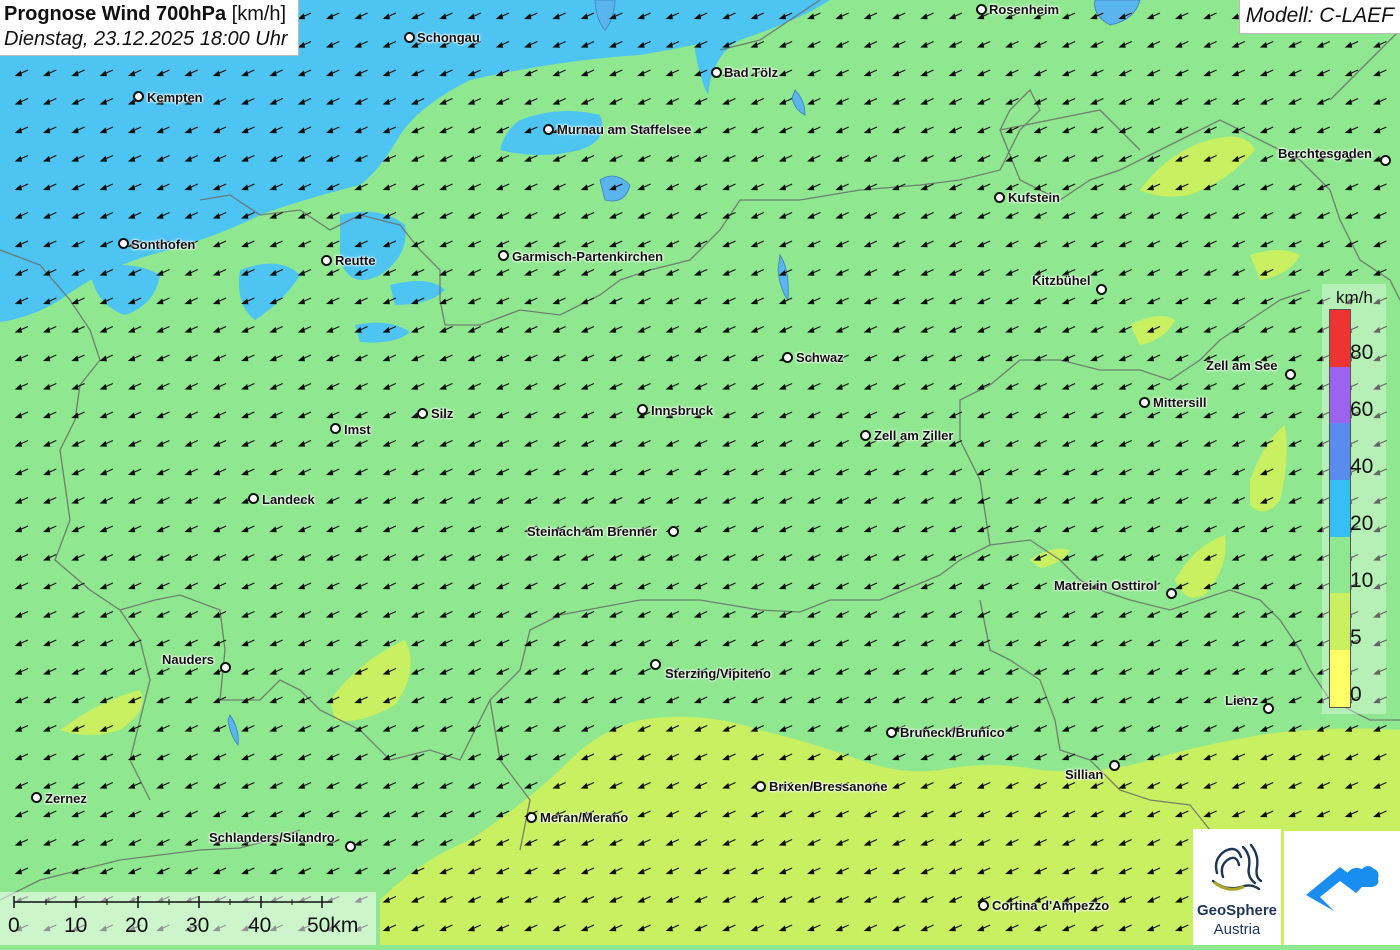  What do you see at coordinates (587, 256) in the screenshot?
I see `city-label: Garmisch-Partenkirchen` at bounding box center [587, 256].